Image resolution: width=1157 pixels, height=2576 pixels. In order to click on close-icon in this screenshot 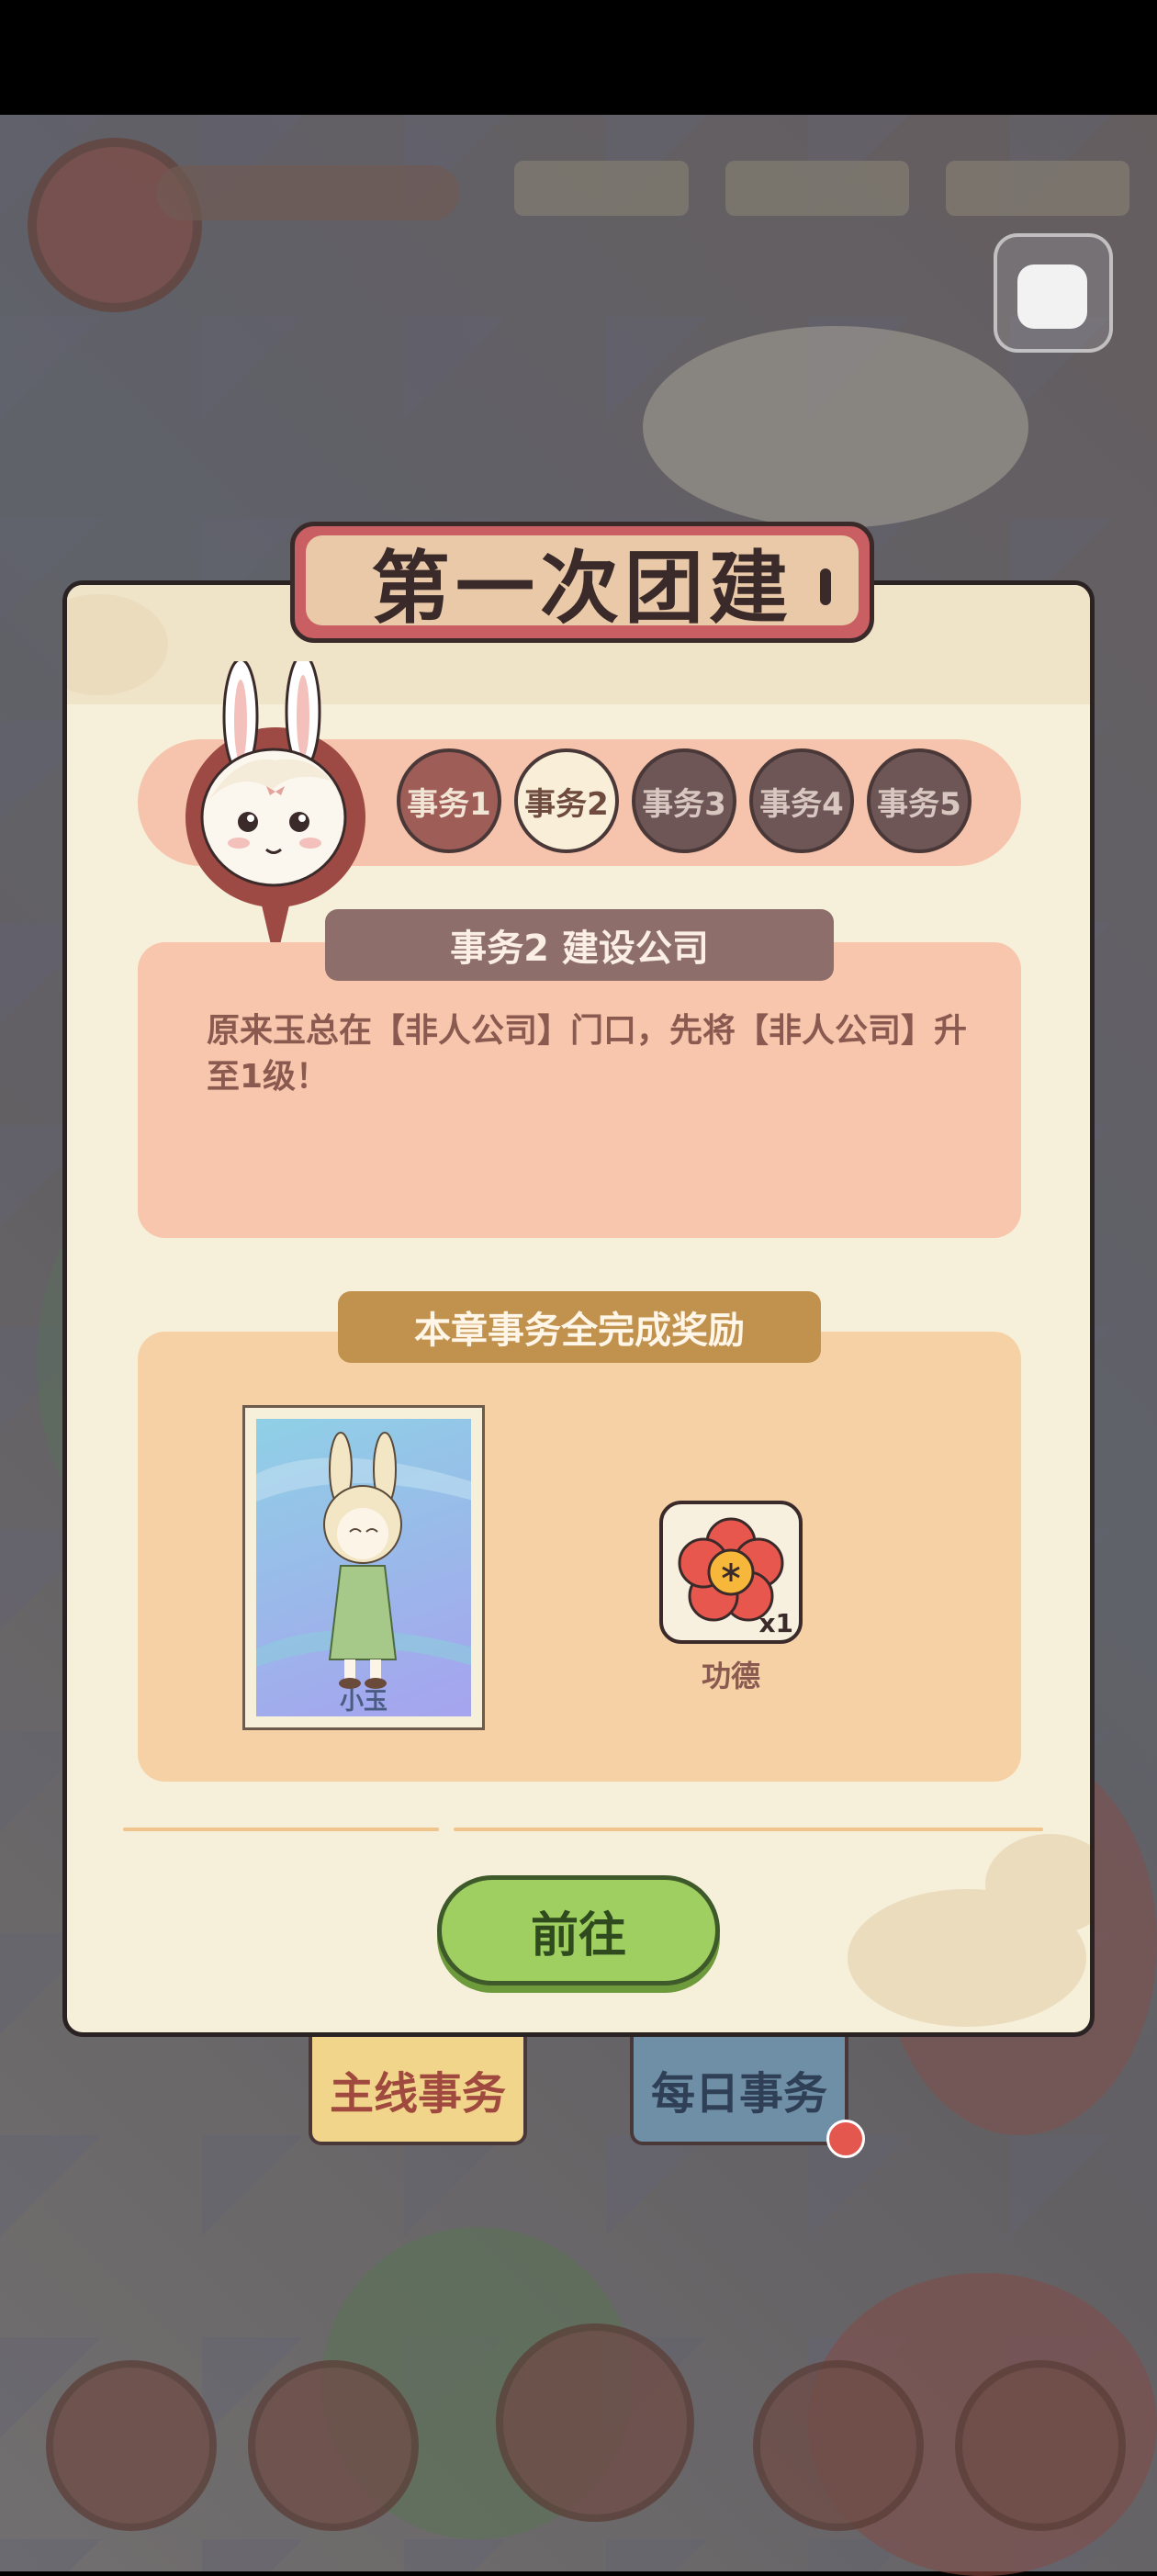, I will do `click(1052, 296)`.